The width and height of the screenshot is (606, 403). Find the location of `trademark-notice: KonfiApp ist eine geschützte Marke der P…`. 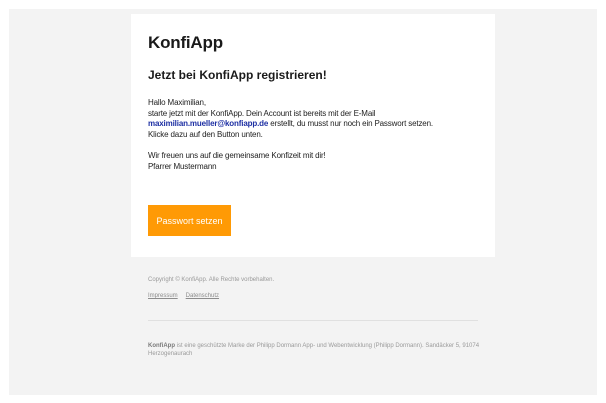

trademark-notice: KonfiApp ist eine geschützte Marke der P… is located at coordinates (318, 350).